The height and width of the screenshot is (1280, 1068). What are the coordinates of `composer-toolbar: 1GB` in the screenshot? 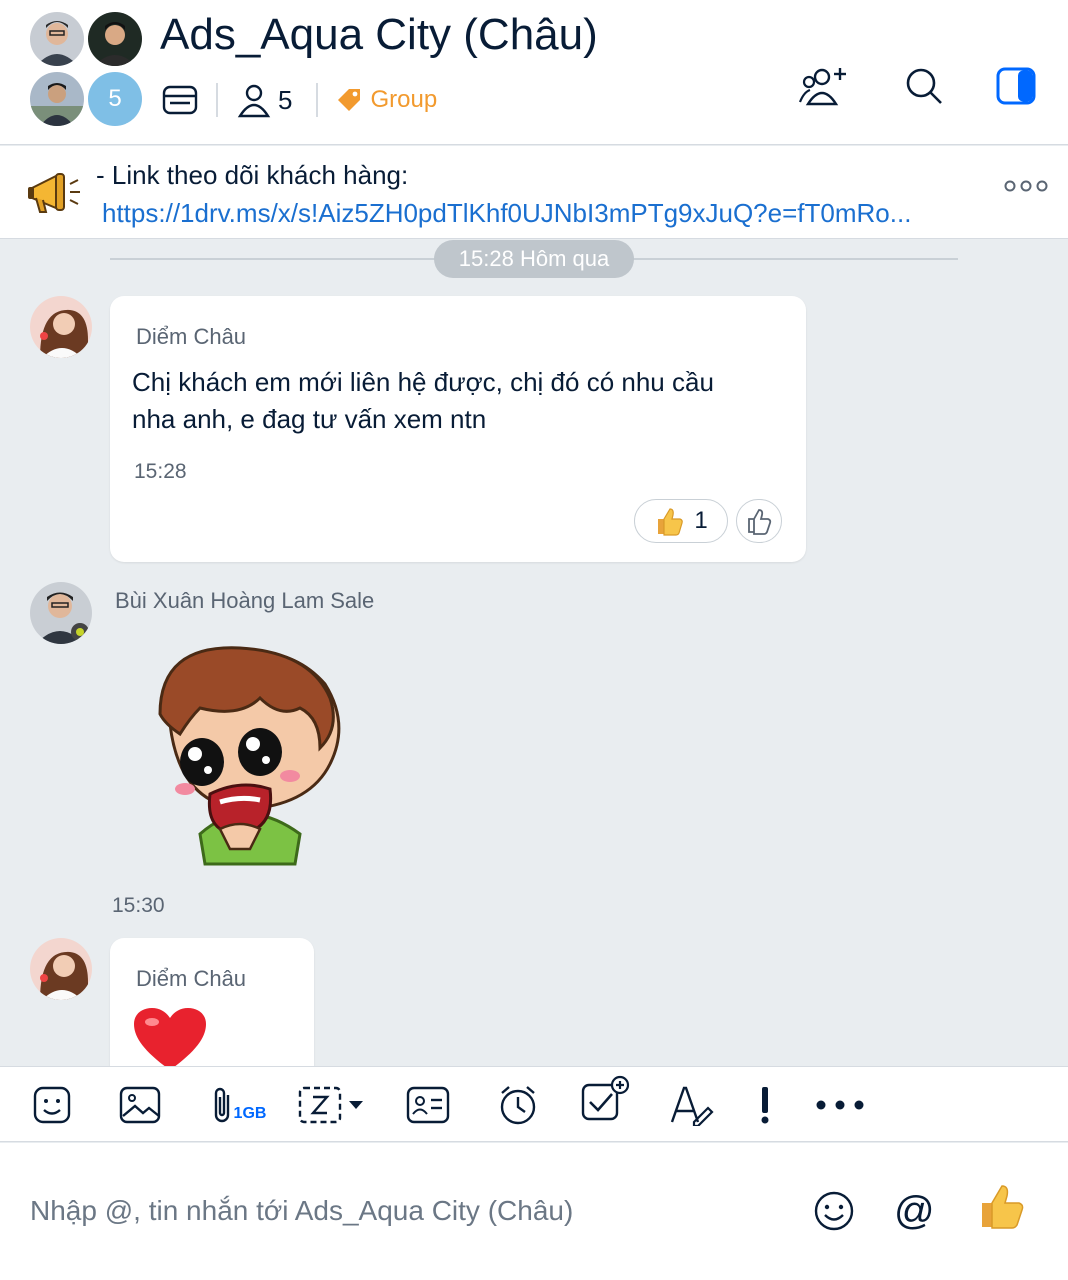 It's located at (534, 1104).